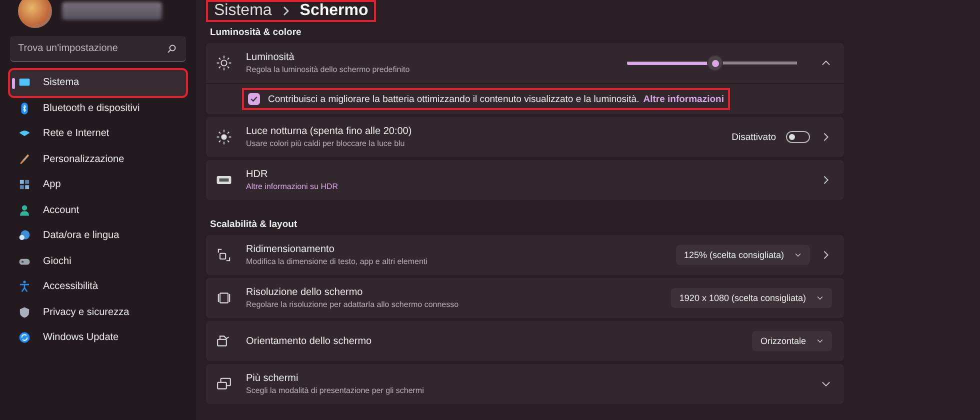  I want to click on setting-title: Risoluzione dello schermo, so click(305, 292).